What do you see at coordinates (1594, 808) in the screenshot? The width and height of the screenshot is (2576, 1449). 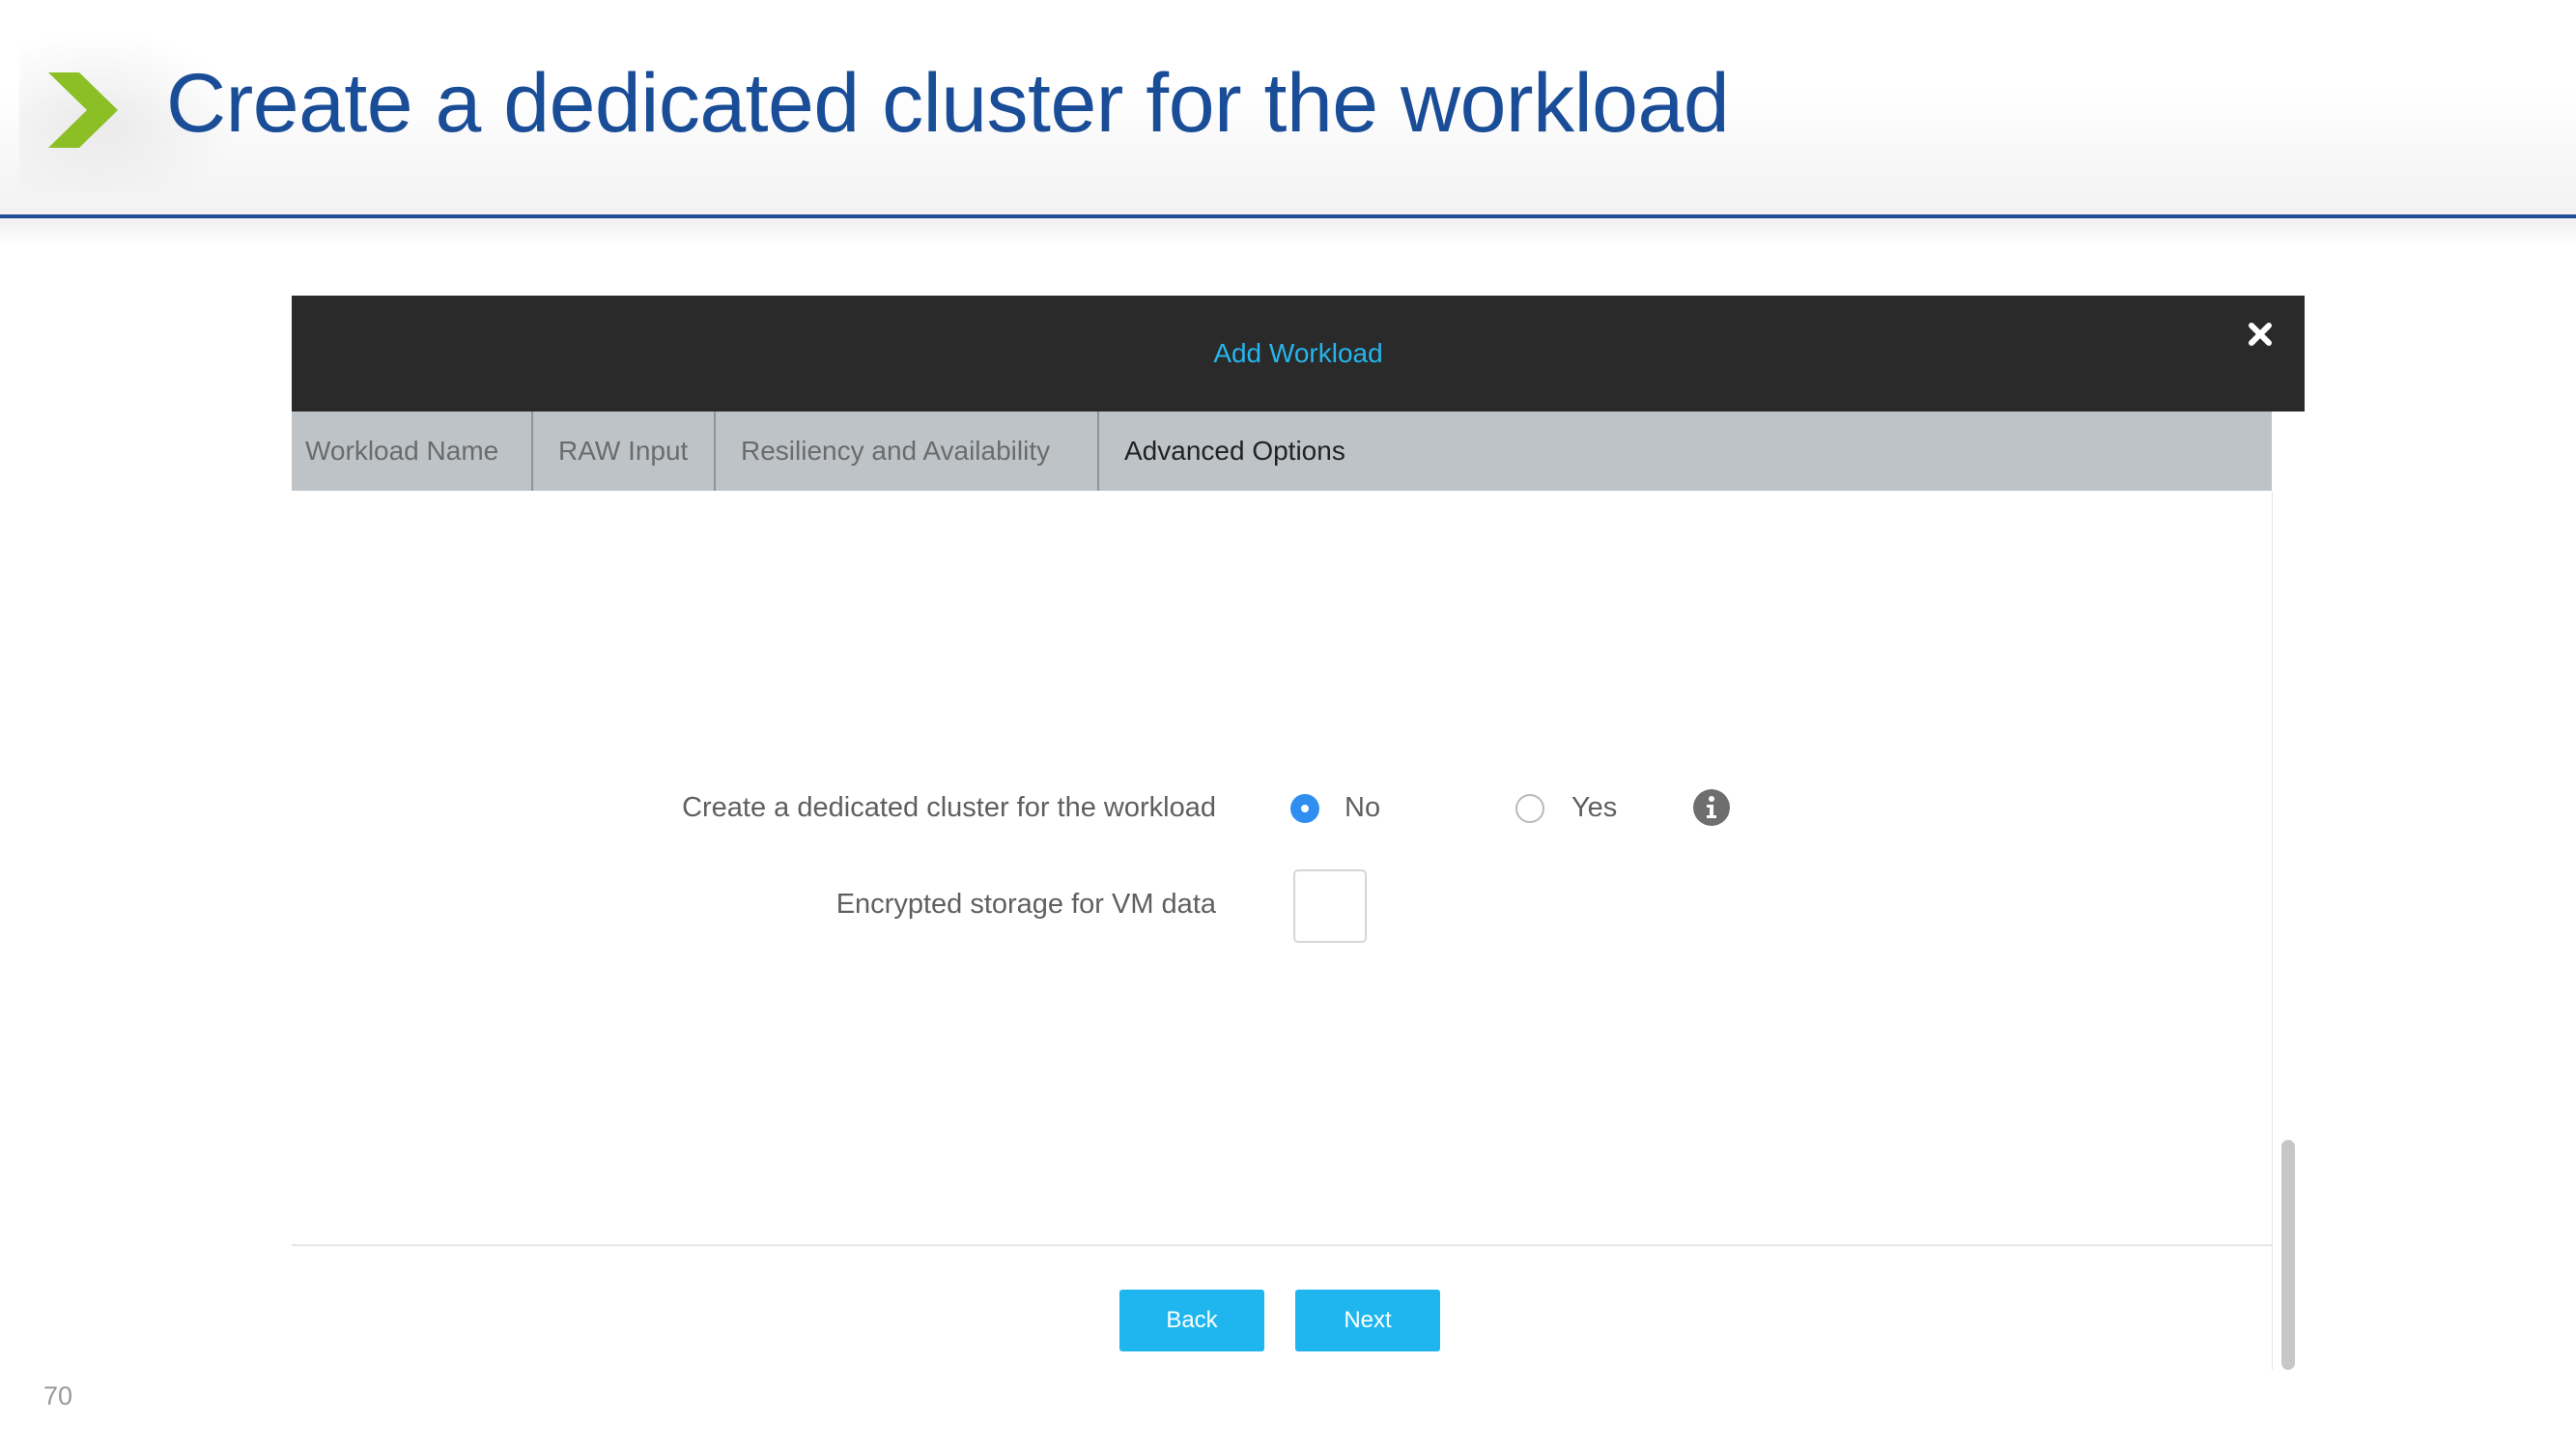 I see `dedicated-cluster-yes-label: Yes` at bounding box center [1594, 808].